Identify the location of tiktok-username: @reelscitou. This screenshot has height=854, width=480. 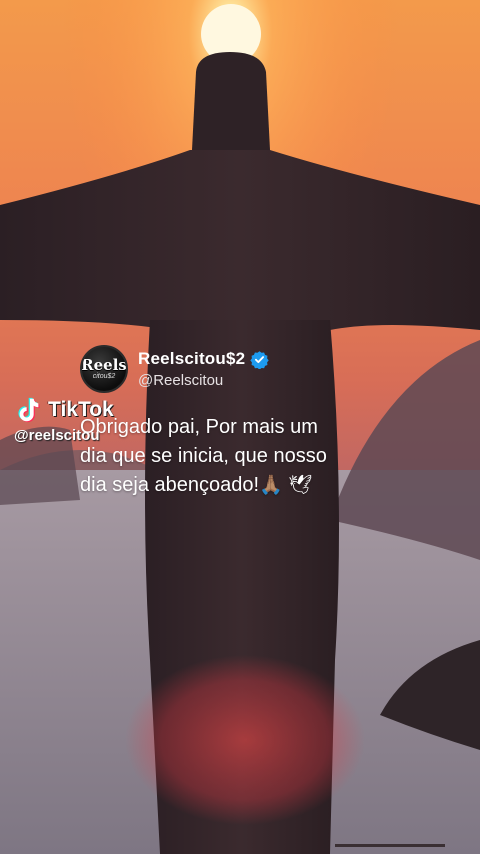
(57, 435).